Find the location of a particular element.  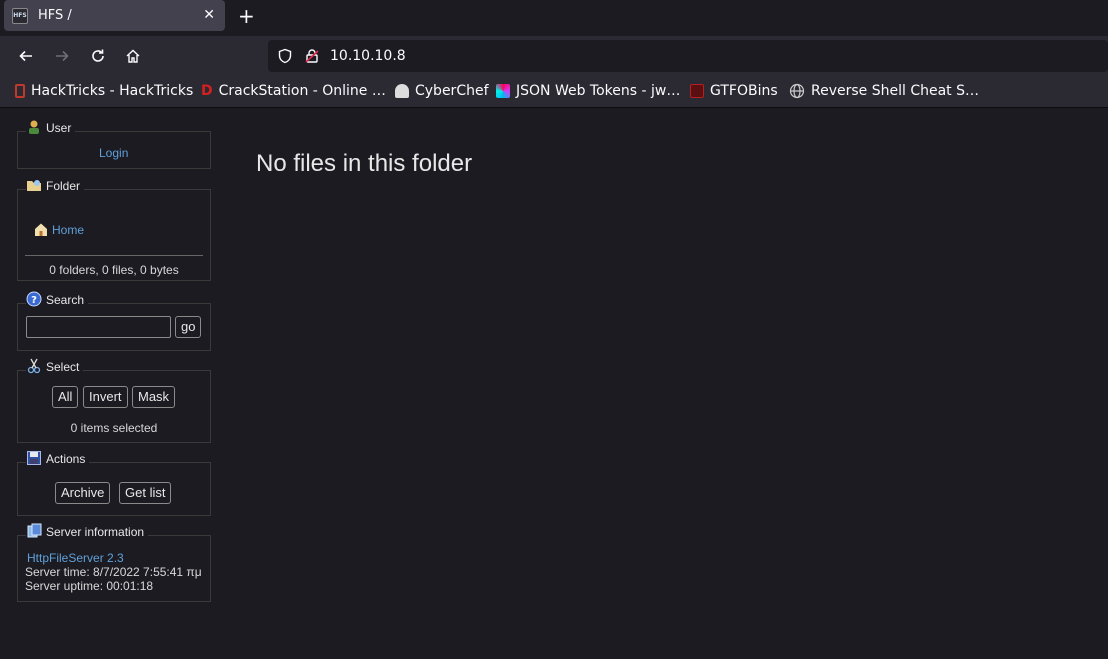

search-legend: ? Search is located at coordinates (57, 299).